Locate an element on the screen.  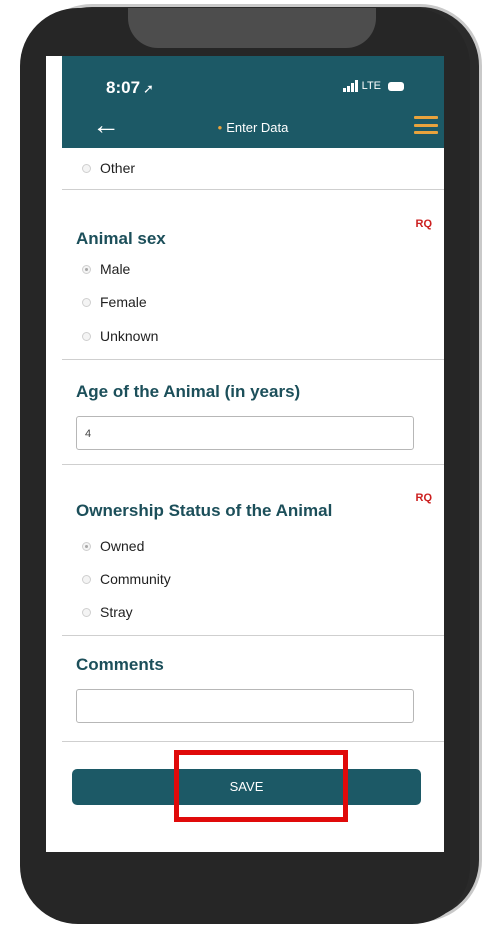
page-title-text: Enter Data is located at coordinates (257, 127).